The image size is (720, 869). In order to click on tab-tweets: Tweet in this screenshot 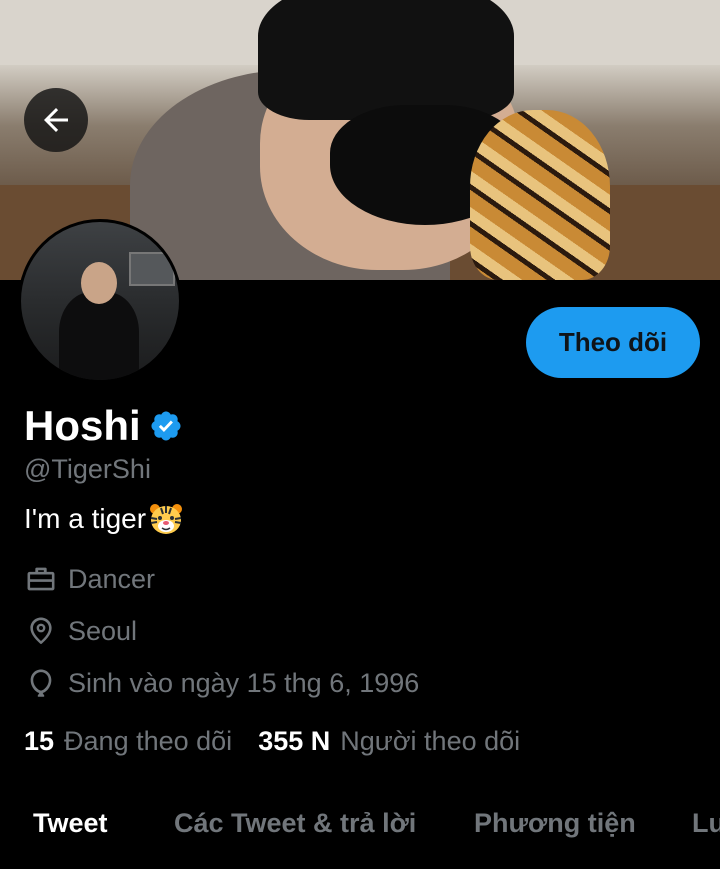, I will do `click(70, 823)`.